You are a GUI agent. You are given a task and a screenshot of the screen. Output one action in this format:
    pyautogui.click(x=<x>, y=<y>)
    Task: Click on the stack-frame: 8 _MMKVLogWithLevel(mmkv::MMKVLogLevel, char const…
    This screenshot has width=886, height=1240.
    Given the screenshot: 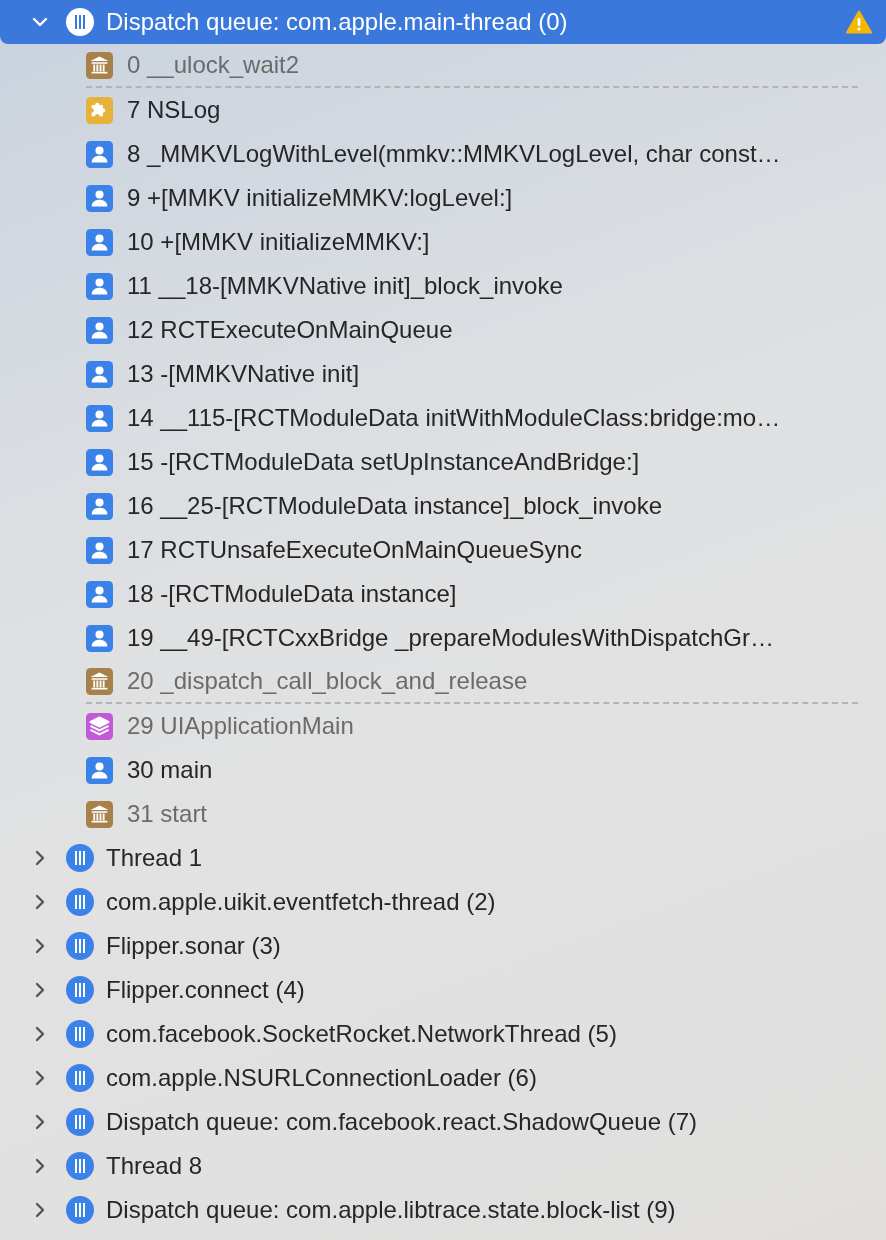 What is the action you would take?
    pyautogui.click(x=454, y=154)
    